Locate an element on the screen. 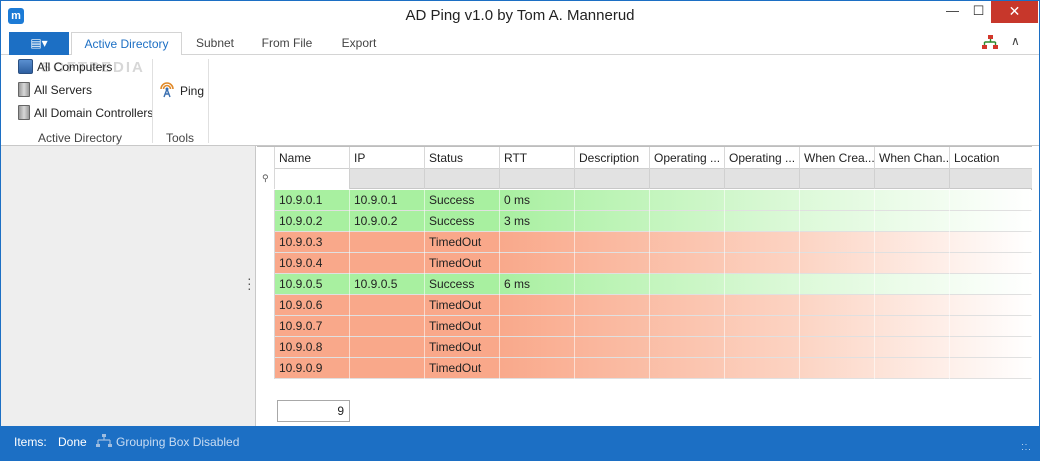 Image resolution: width=1040 pixels, height=461 pixels. table-row: 10.9.0.7 TimedOut is located at coordinates (644, 326).